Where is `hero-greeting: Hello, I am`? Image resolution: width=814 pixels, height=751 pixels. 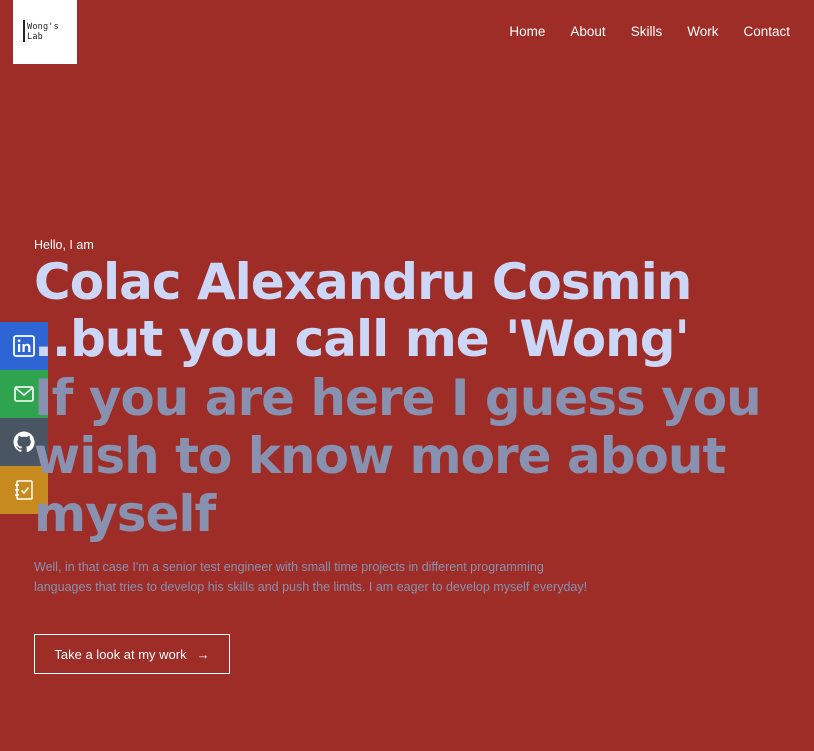
hero-greeting: Hello, I am is located at coordinates (64, 245).